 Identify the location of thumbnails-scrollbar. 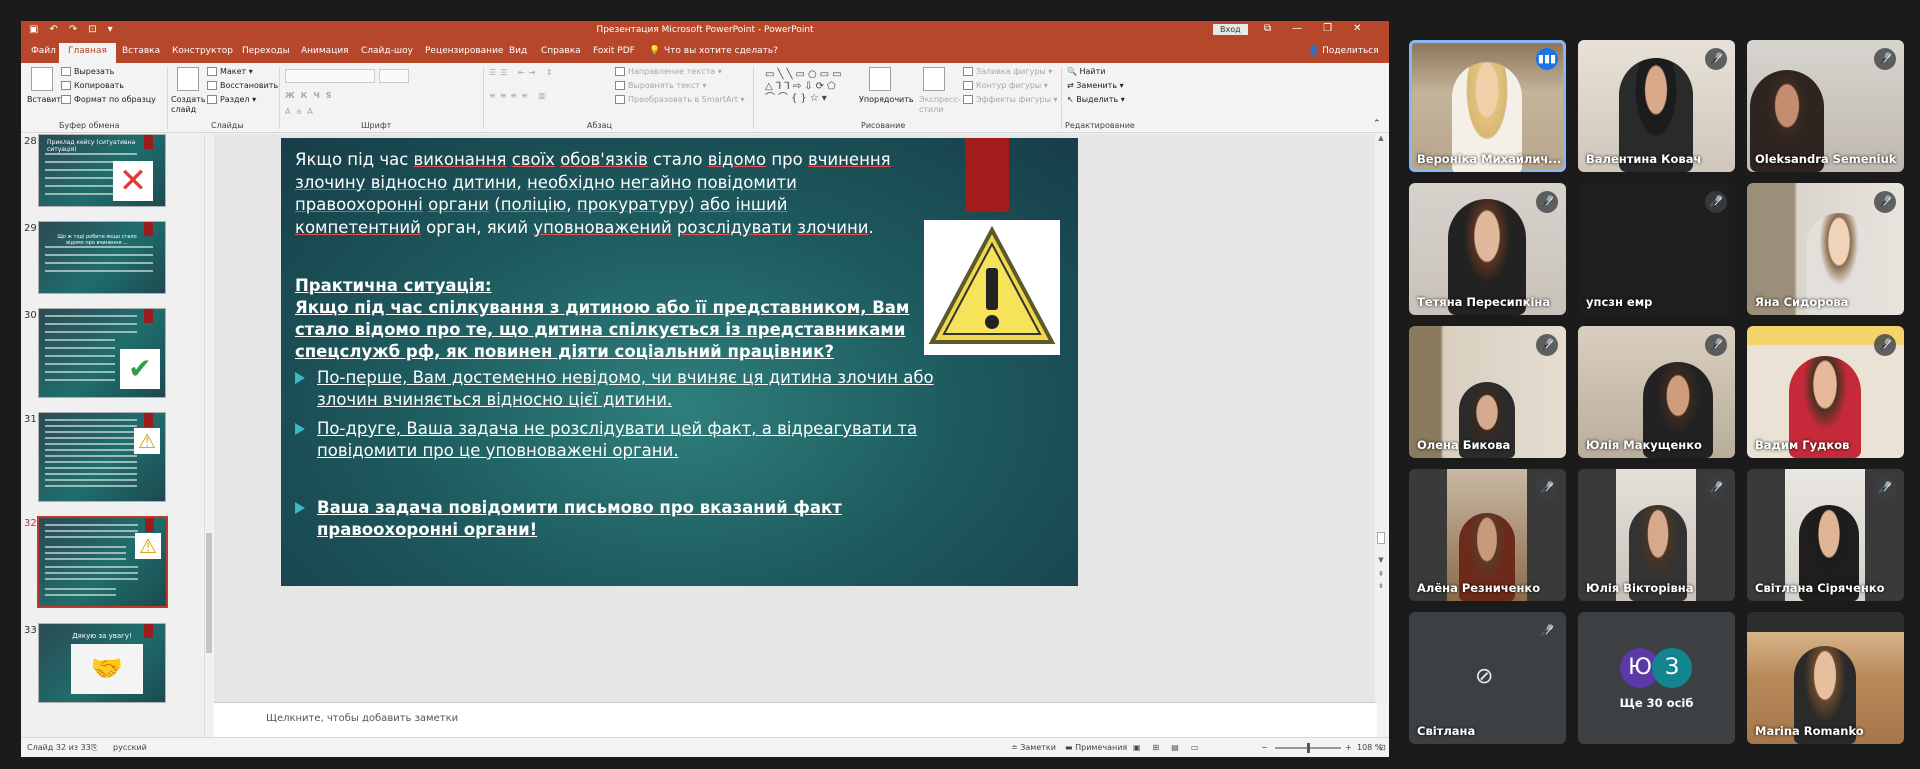
(208, 435).